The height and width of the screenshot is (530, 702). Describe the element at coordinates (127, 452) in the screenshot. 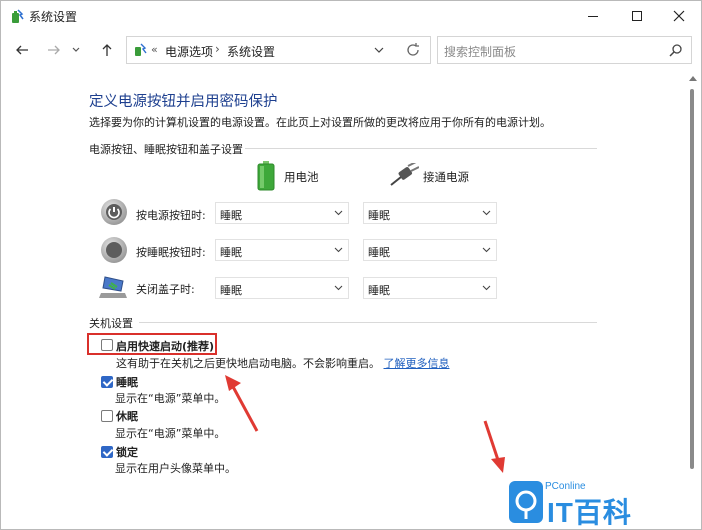

I see `lock-option-label: 锁定` at that location.